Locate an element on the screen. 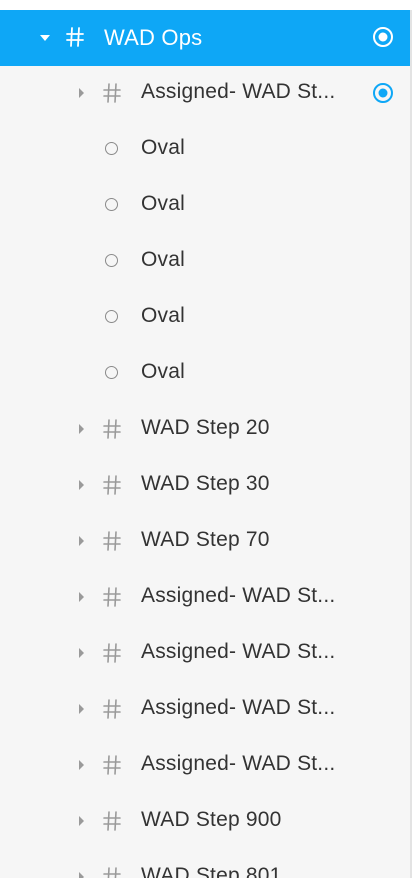 The image size is (412, 878). layer-label: WAD Step 70 is located at coordinates (205, 539).